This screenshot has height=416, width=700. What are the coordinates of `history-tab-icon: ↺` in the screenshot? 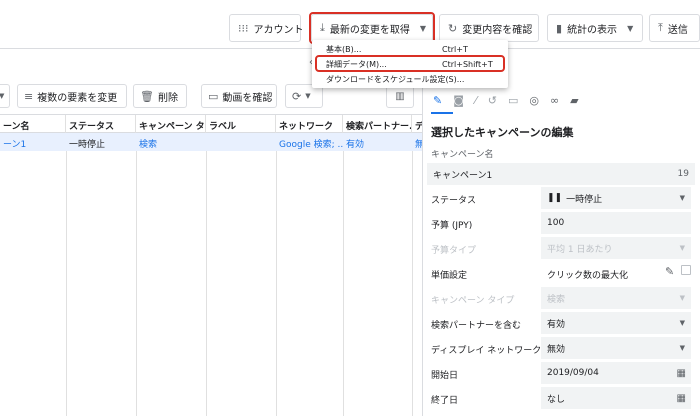 It's located at (492, 100).